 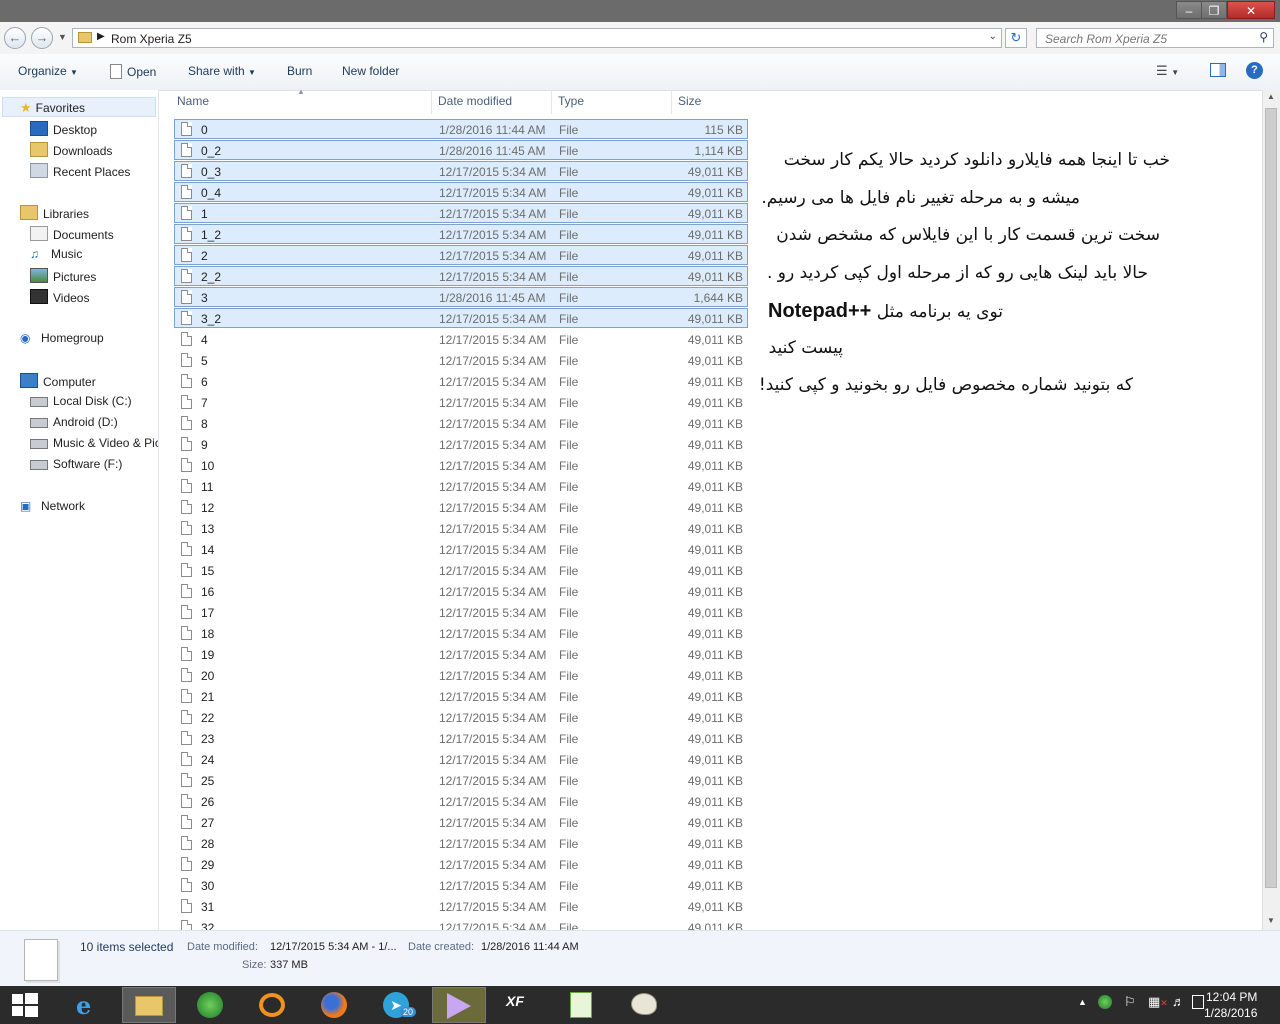 I want to click on file-row: 2 12/17/2015 5:34 AM File 49,011 KB, so click(x=461, y=255).